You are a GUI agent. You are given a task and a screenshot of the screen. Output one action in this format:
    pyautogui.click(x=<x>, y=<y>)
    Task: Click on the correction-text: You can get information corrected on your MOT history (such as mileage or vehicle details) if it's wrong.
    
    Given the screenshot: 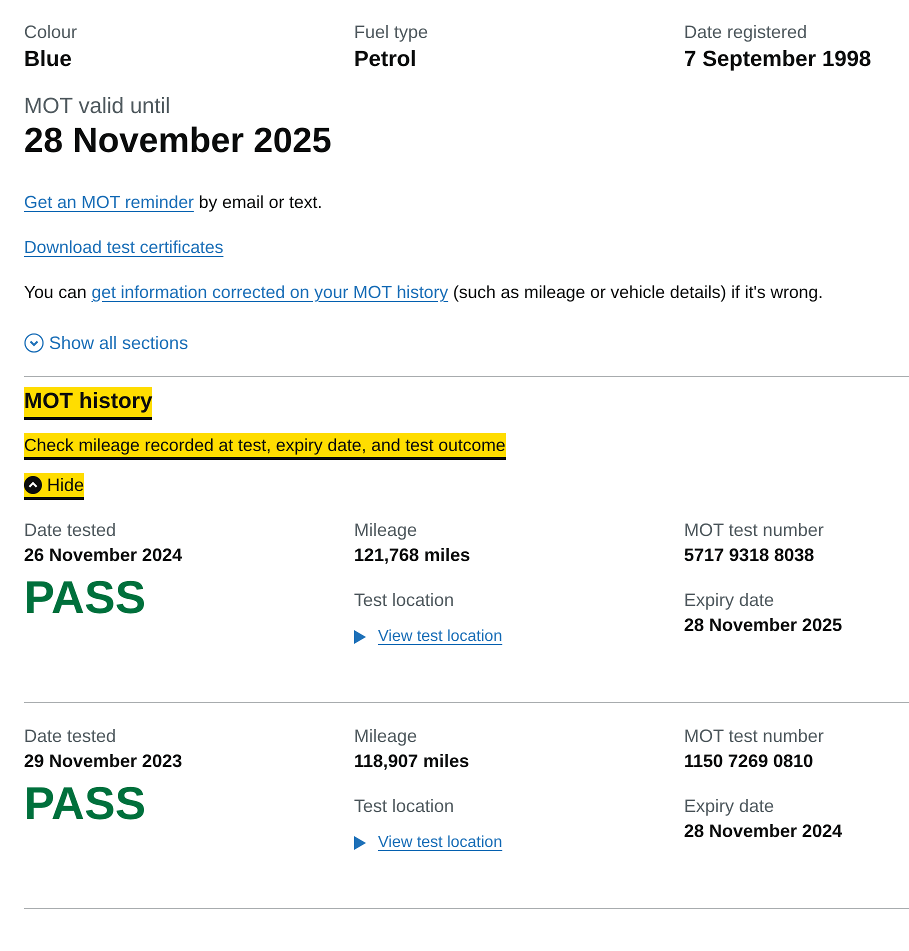 What is the action you would take?
    pyautogui.click(x=424, y=292)
    